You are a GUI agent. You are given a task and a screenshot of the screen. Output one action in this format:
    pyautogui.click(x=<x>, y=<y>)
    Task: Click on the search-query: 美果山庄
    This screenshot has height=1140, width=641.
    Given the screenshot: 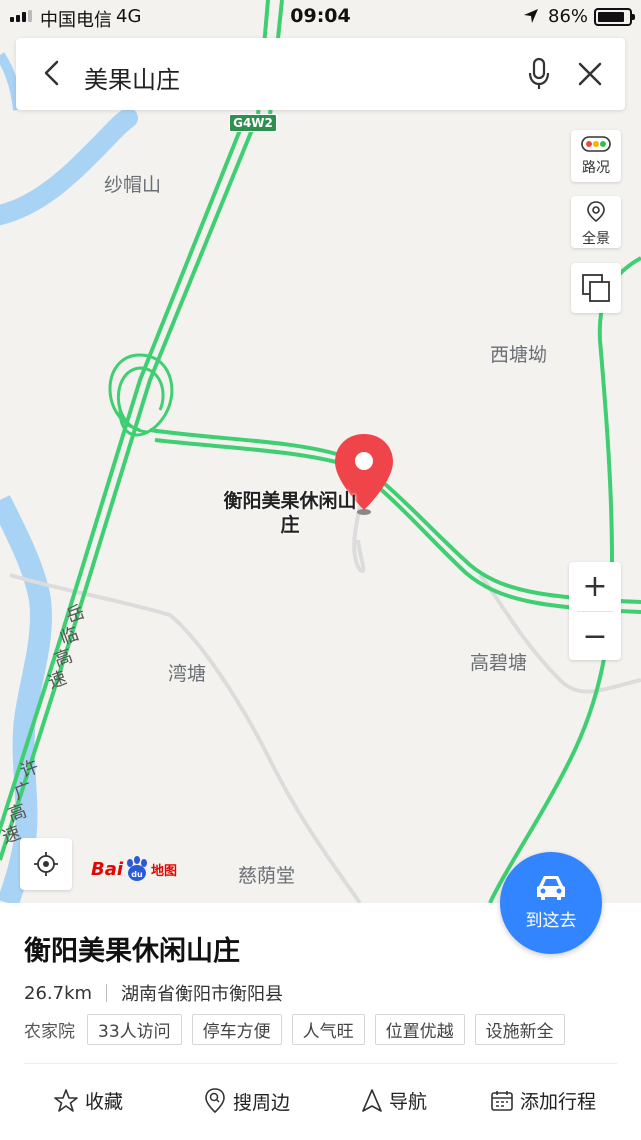 What is the action you would take?
    pyautogui.click(x=132, y=77)
    